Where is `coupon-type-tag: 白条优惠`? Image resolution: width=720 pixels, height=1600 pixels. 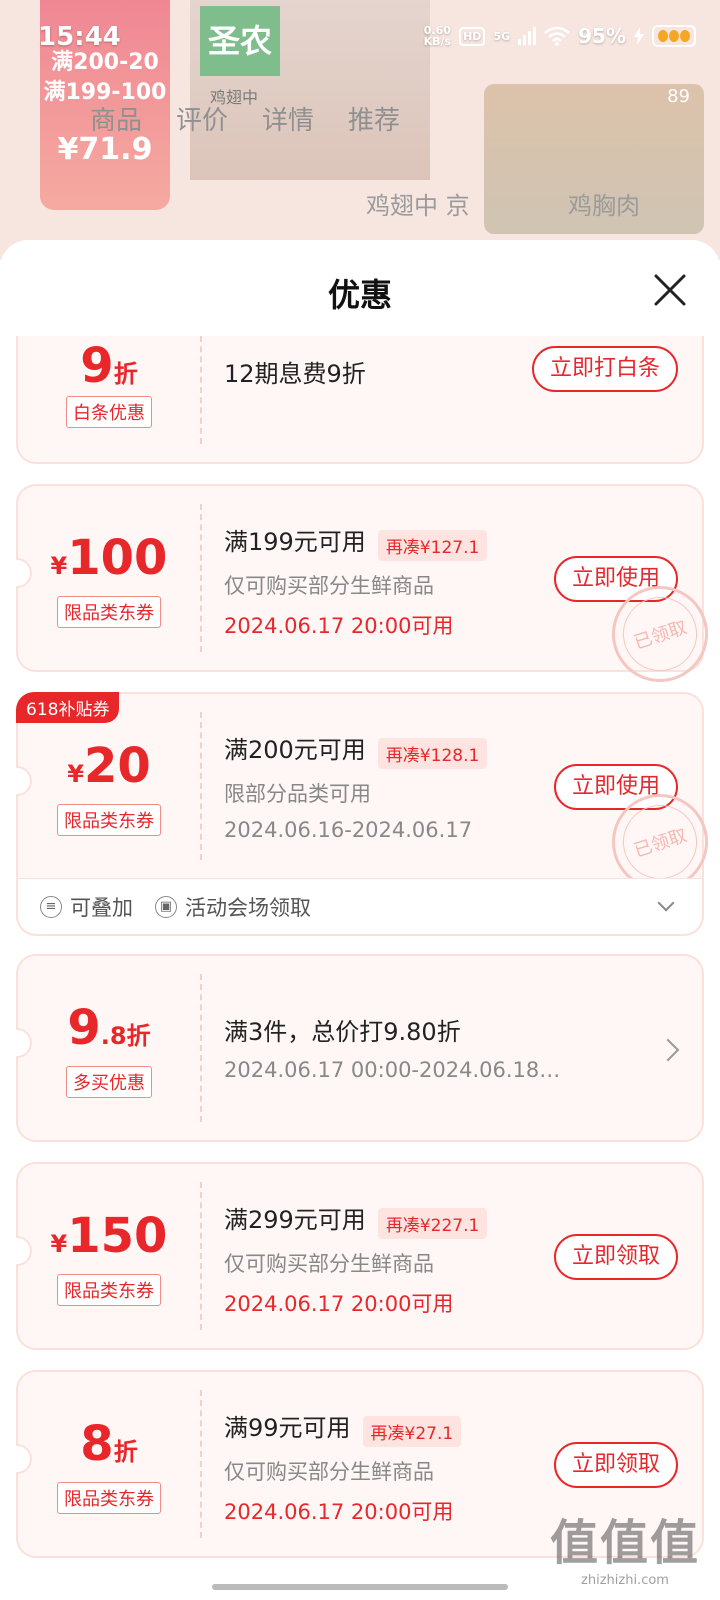 coupon-type-tag: 白条优惠 is located at coordinates (109, 412).